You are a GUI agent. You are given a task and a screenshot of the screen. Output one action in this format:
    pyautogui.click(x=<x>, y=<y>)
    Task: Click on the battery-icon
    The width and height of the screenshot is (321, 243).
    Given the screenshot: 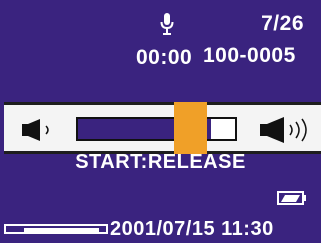 What is the action you would take?
    pyautogui.click(x=291, y=198)
    